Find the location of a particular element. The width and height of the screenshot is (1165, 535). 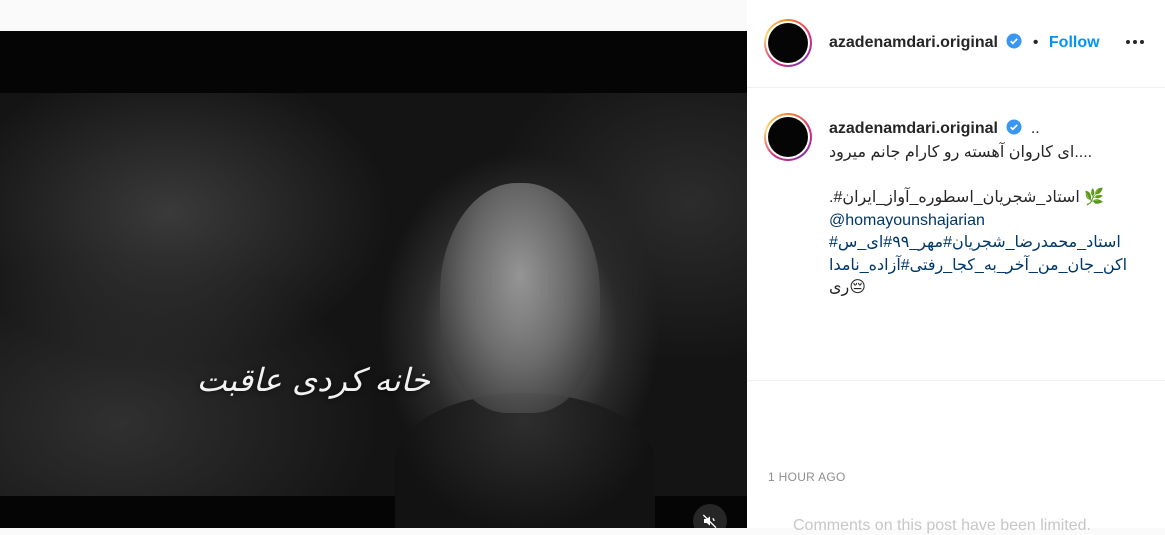

caption-line-blank is located at coordinates (979, 176).